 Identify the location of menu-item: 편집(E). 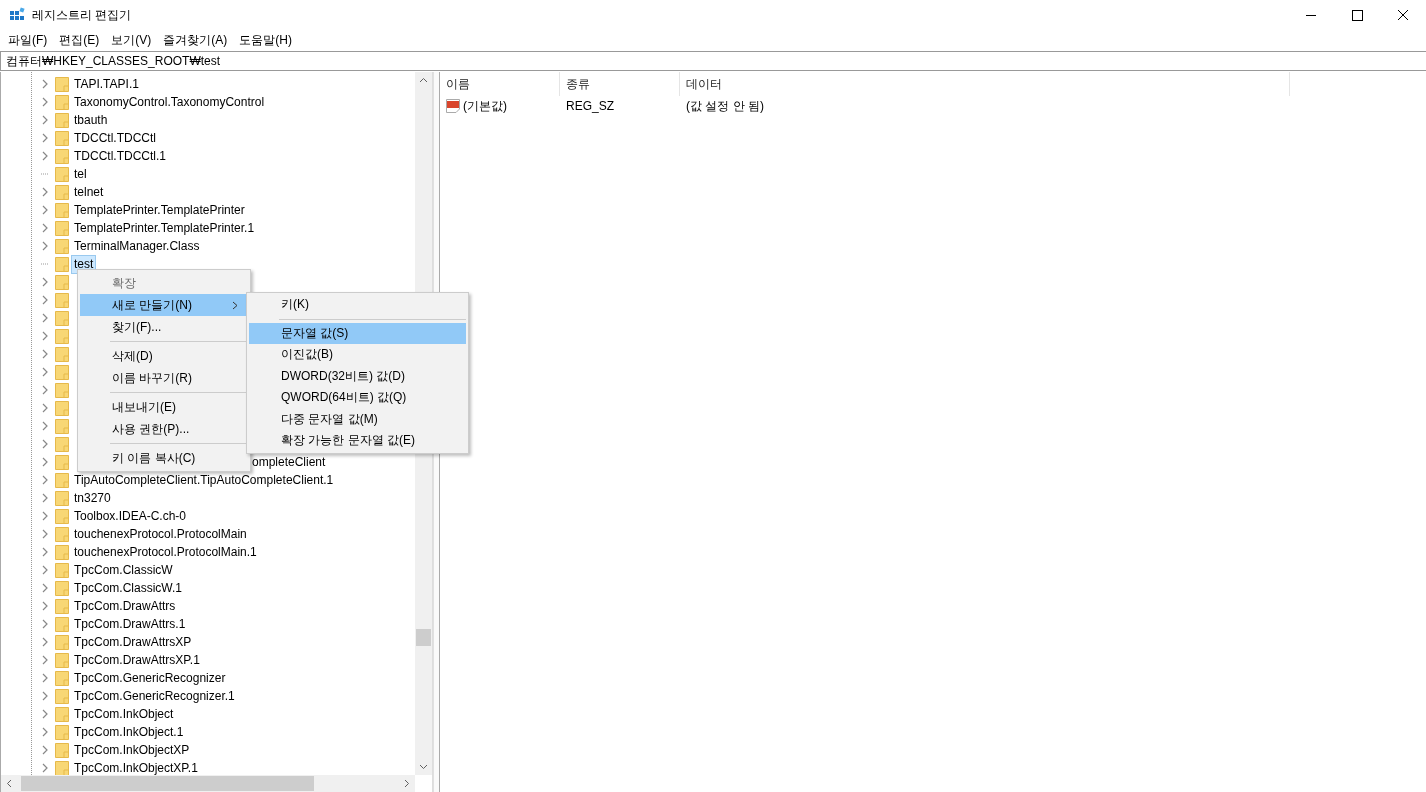
(79, 40).